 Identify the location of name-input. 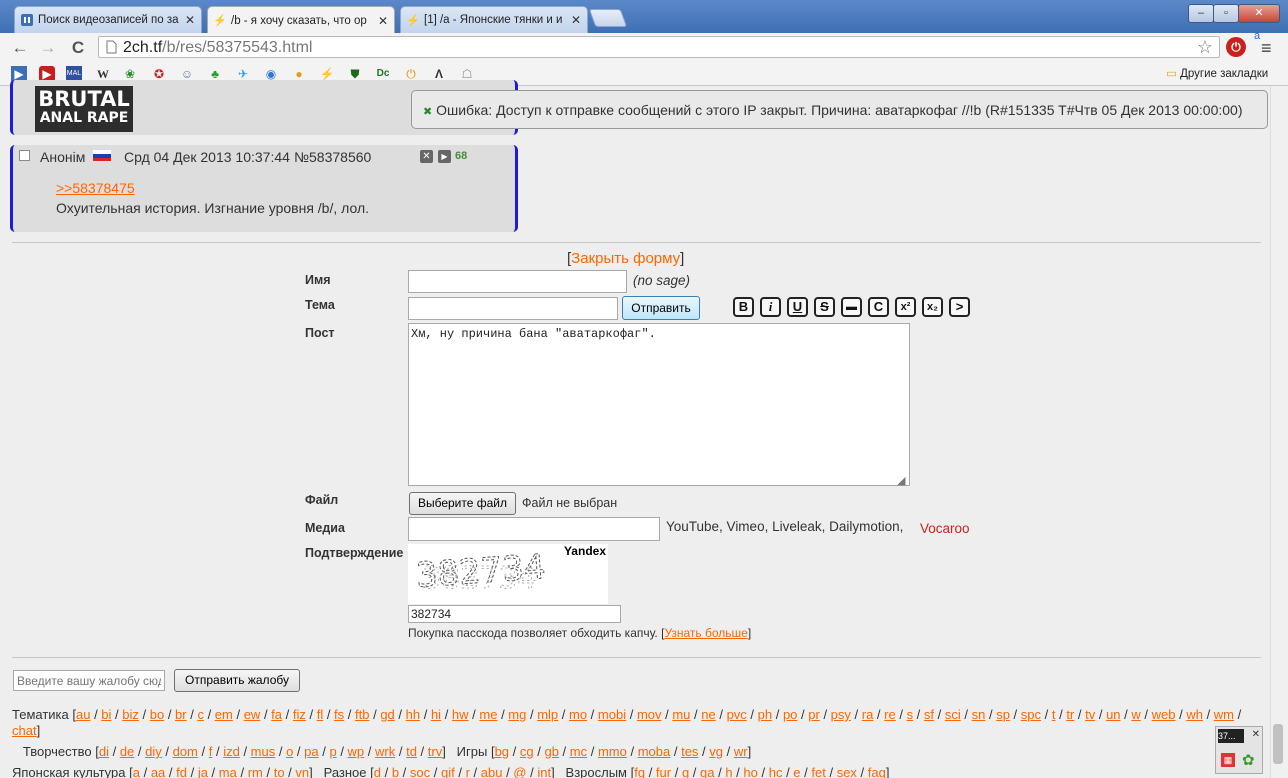
(517, 281).